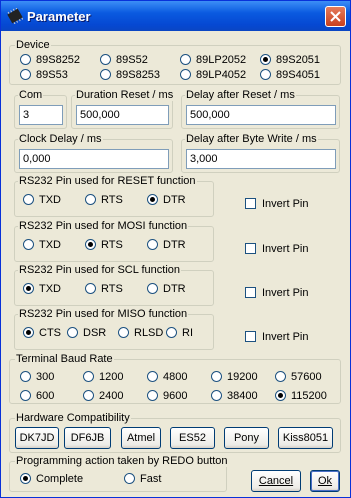 The image size is (351, 498). What do you see at coordinates (166, 289) in the screenshot?
I see `scl-pin-radio-dtr: DTR` at bounding box center [166, 289].